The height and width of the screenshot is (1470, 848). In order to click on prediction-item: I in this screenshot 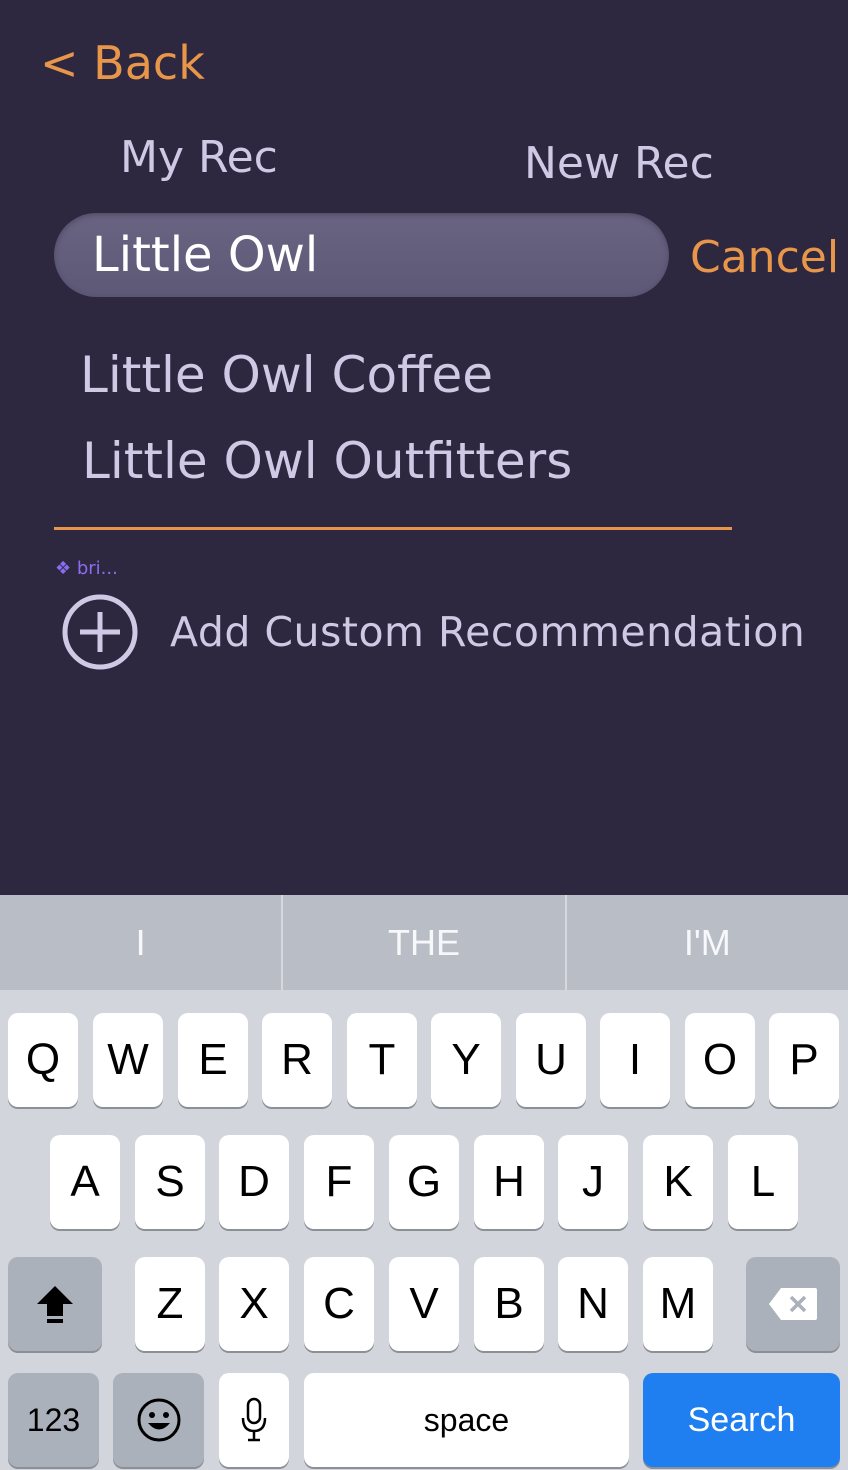, I will do `click(140, 942)`.